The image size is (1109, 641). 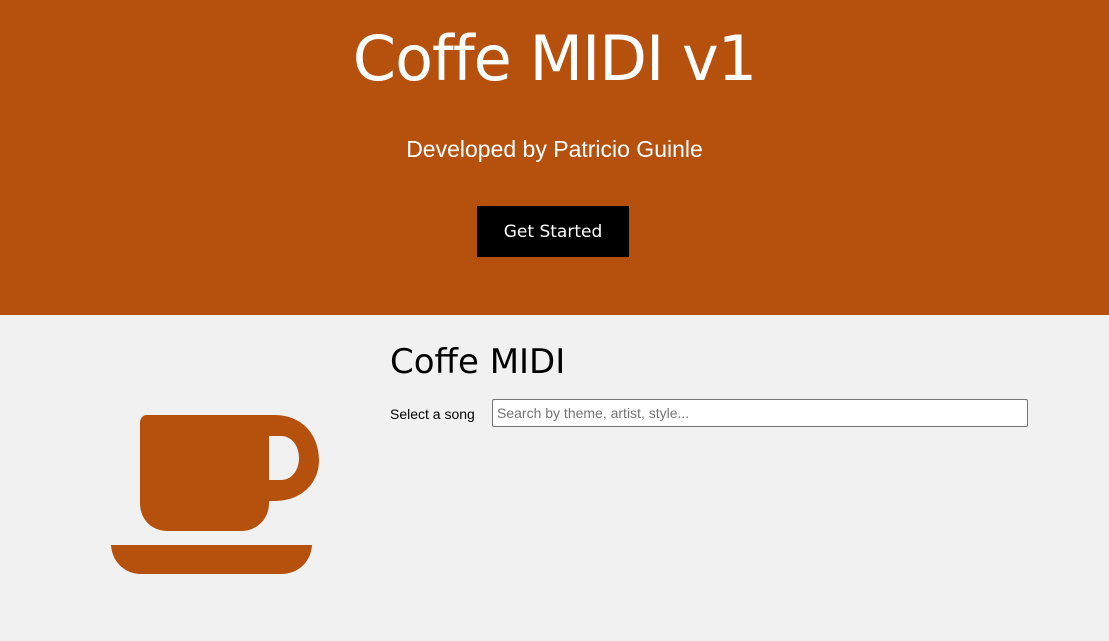 What do you see at coordinates (229, 473) in the screenshot?
I see `cup-body` at bounding box center [229, 473].